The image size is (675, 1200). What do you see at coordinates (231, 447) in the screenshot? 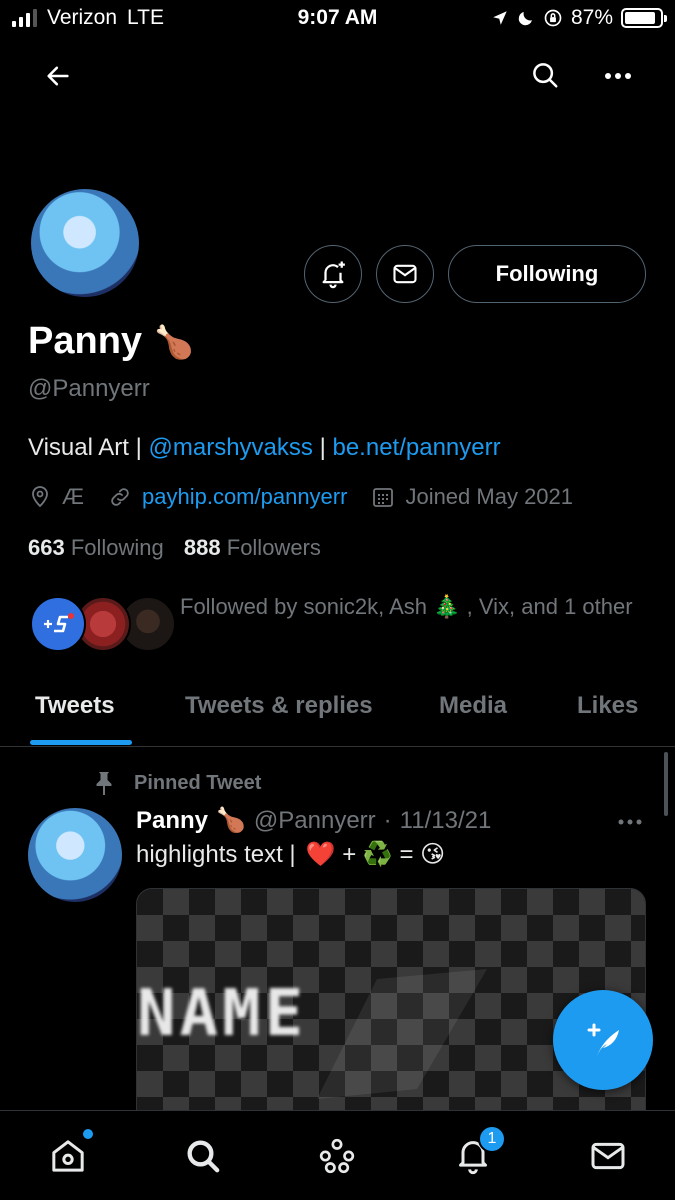
I see `bio-mention-link: @marshyvakss` at bounding box center [231, 447].